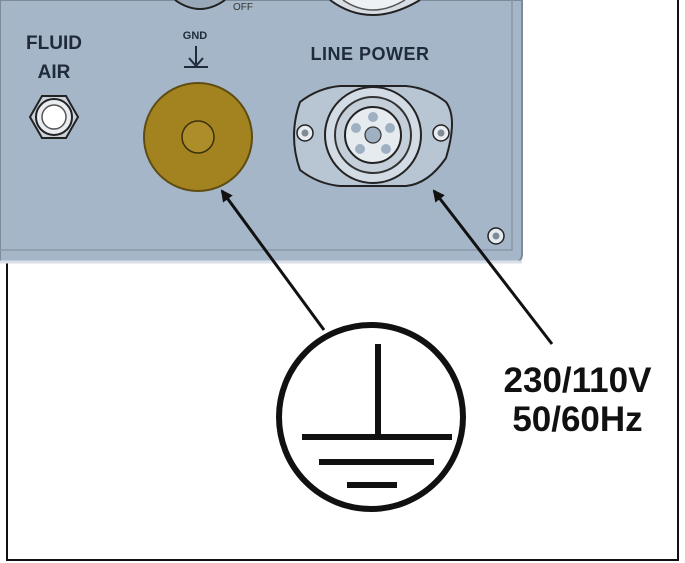  I want to click on screw-icon, so click(496, 236).